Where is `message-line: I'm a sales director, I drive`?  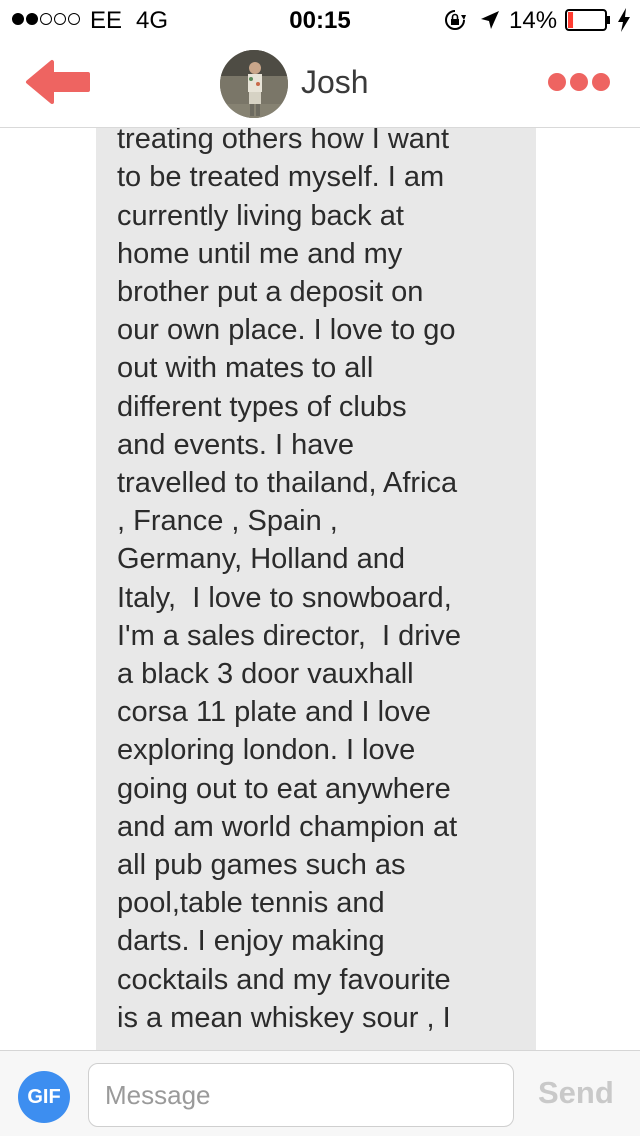
message-line: I'm a sales director, I drive is located at coordinates (289, 635).